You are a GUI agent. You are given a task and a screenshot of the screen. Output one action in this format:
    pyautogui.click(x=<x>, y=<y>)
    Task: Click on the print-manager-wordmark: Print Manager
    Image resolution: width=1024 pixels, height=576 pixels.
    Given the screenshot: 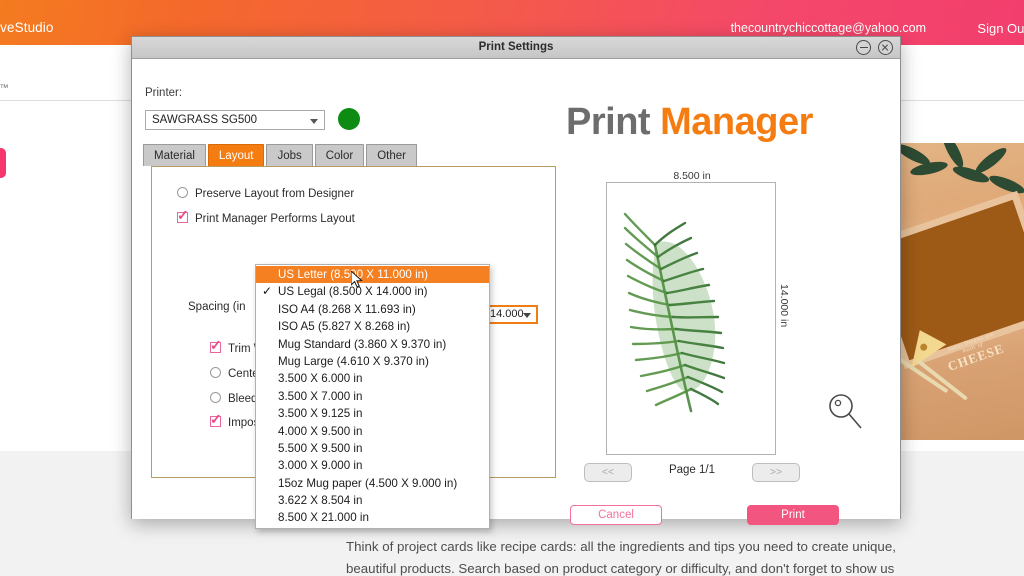 What is the action you would take?
    pyautogui.click(x=689, y=122)
    